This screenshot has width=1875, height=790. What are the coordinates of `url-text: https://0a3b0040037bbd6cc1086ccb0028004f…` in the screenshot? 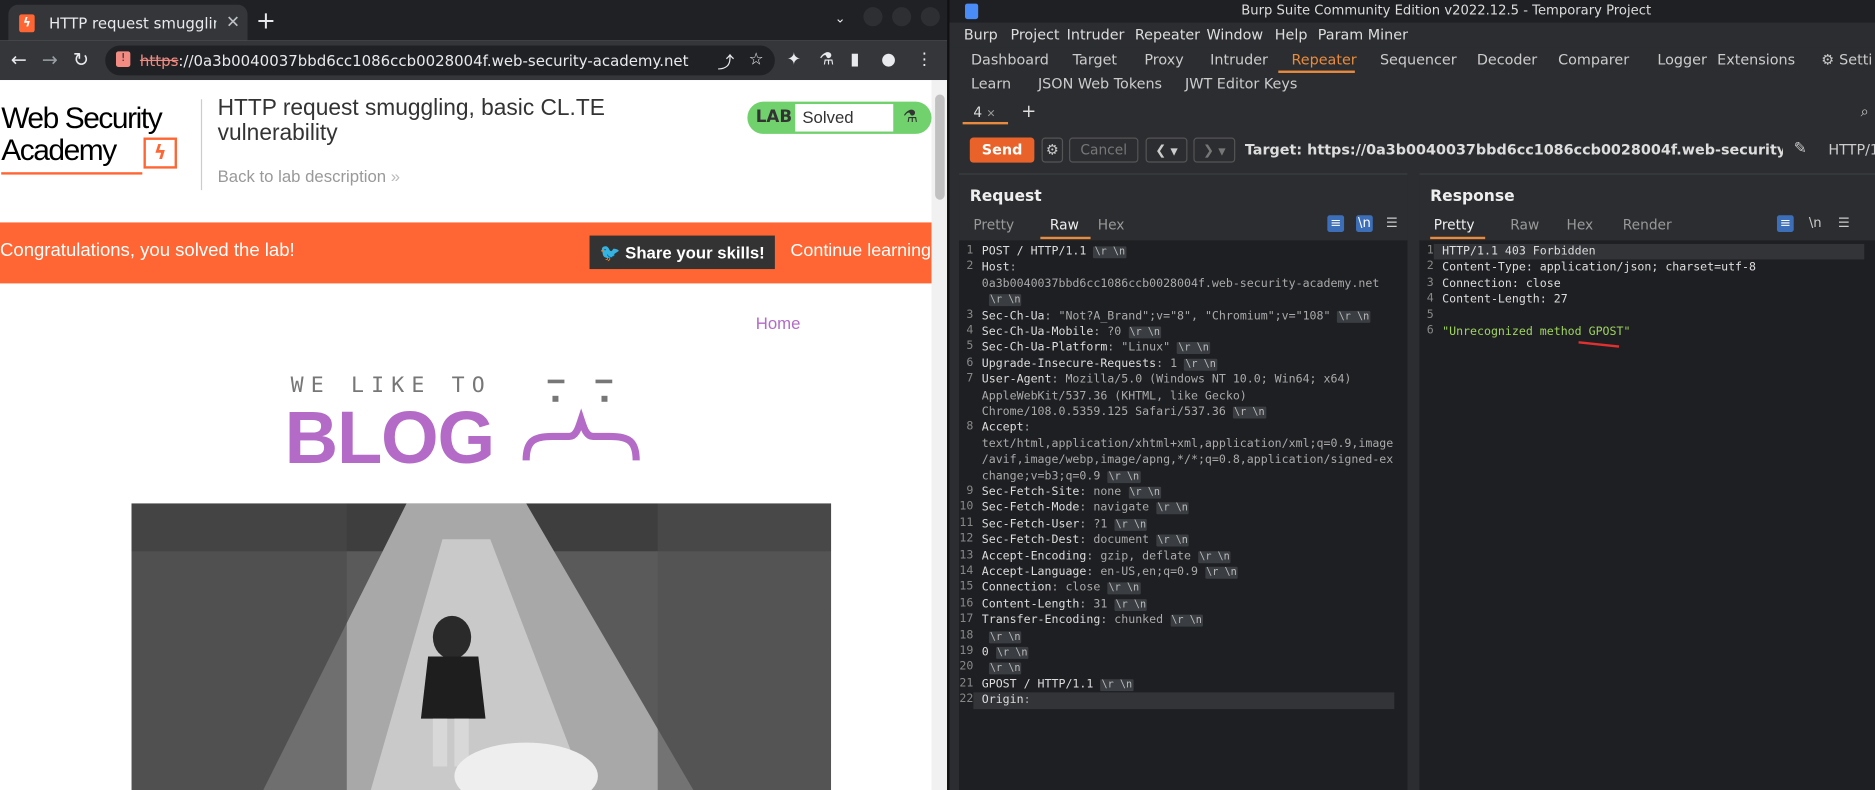 It's located at (414, 60).